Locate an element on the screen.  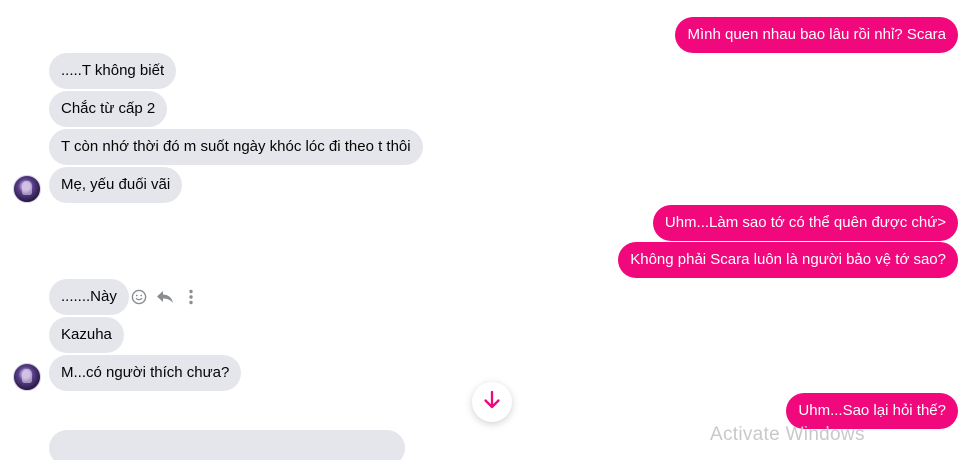
arrow-down-icon is located at coordinates (492, 402).